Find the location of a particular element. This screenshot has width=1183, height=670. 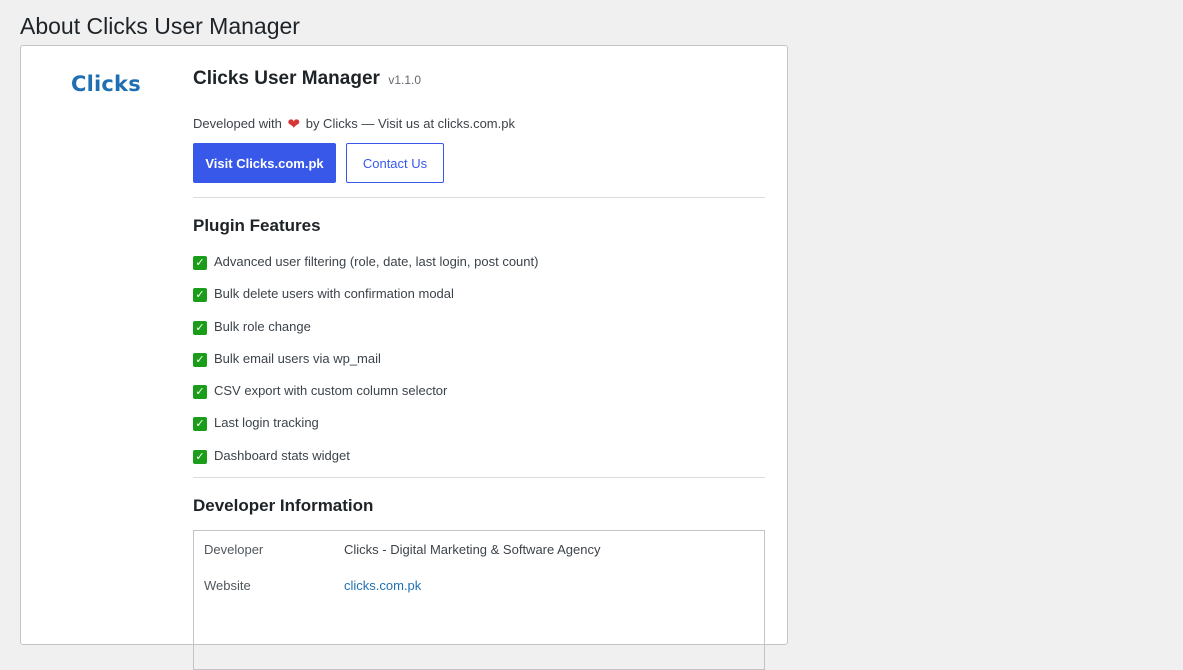

page-title: About Clicks User Manager is located at coordinates (160, 26).